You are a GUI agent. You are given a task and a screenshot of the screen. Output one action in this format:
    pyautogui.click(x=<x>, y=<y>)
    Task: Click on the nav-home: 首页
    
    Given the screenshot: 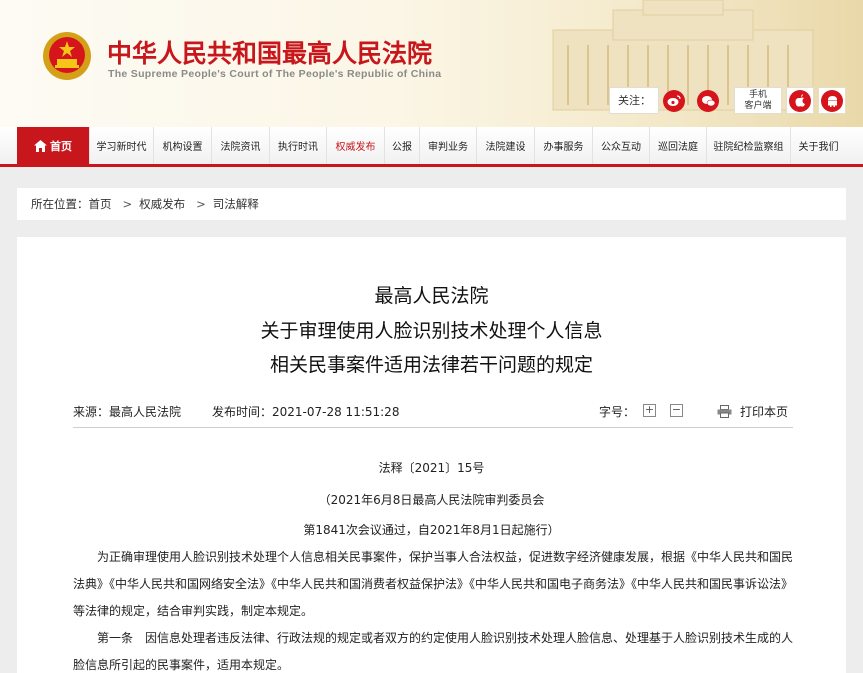 What is the action you would take?
    pyautogui.click(x=53, y=145)
    